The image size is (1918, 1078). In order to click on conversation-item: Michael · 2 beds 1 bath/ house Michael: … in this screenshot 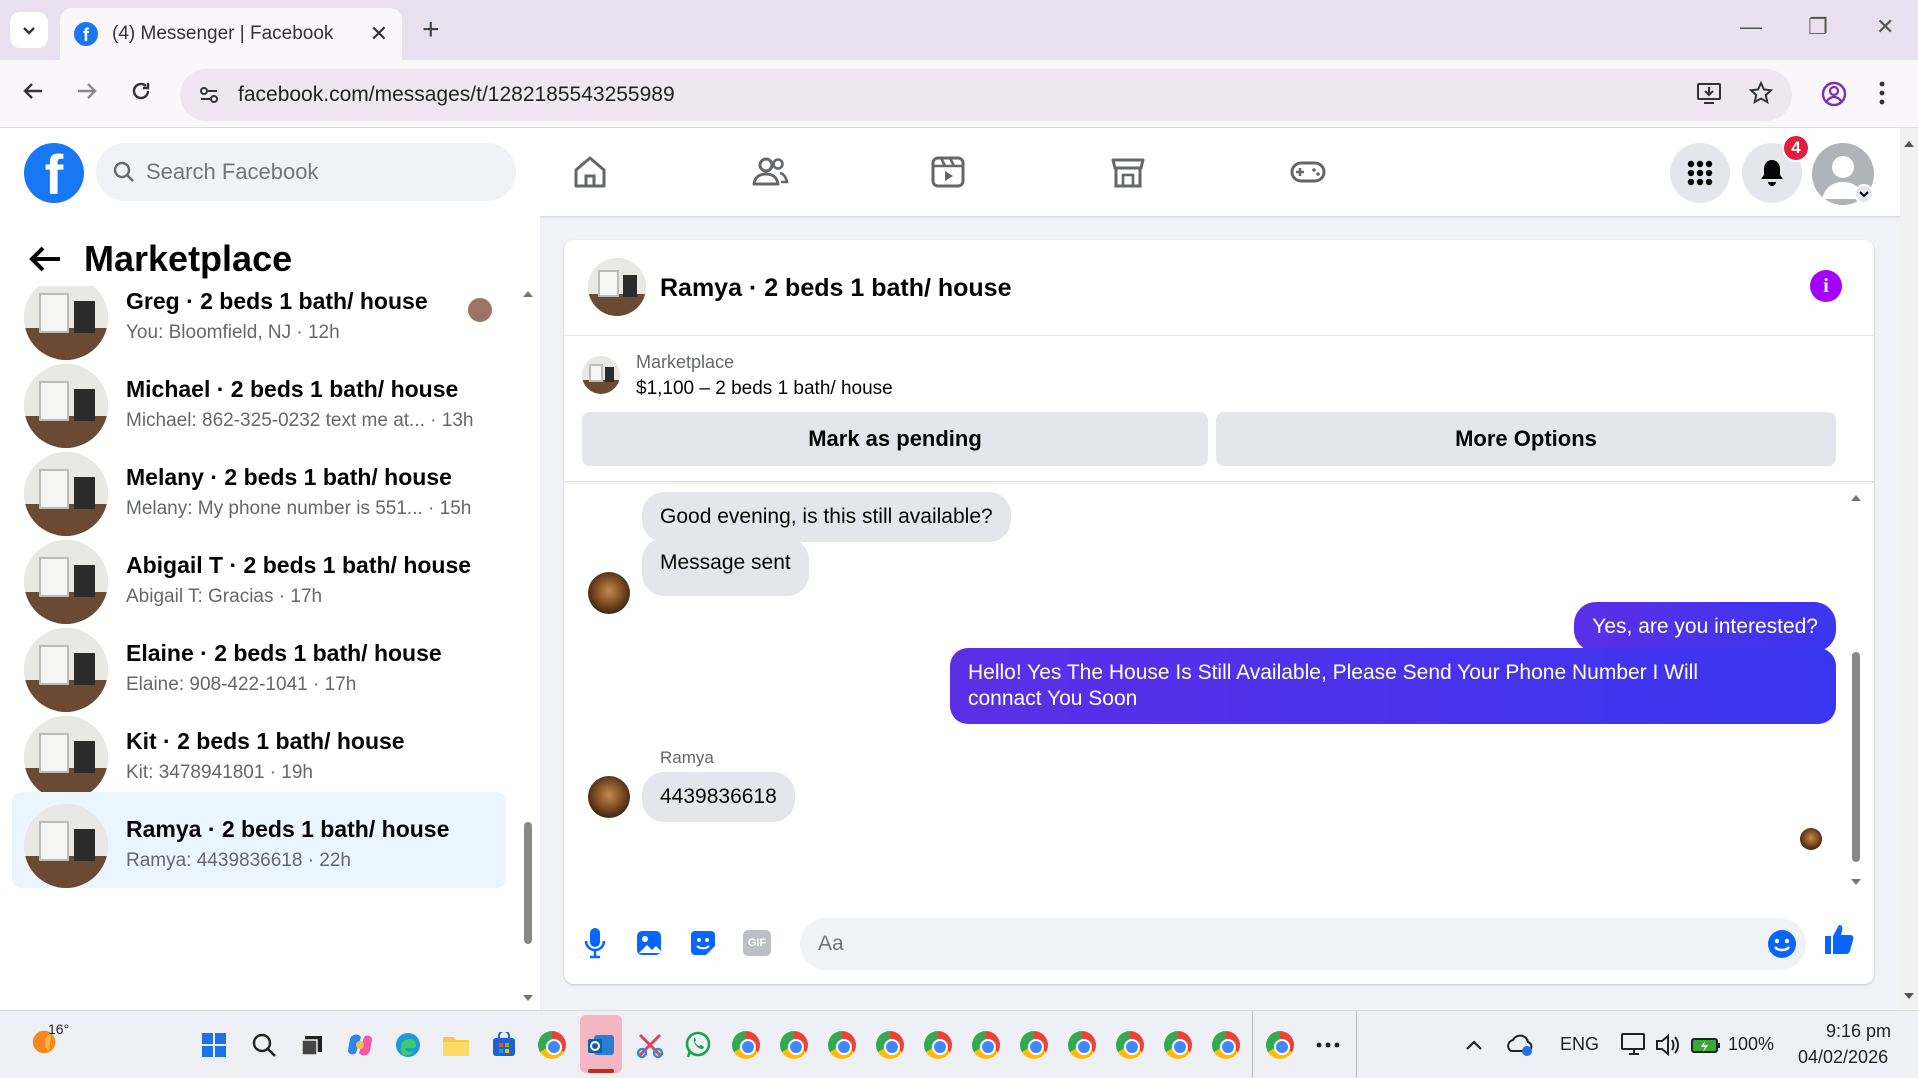, I will do `click(259, 400)`.